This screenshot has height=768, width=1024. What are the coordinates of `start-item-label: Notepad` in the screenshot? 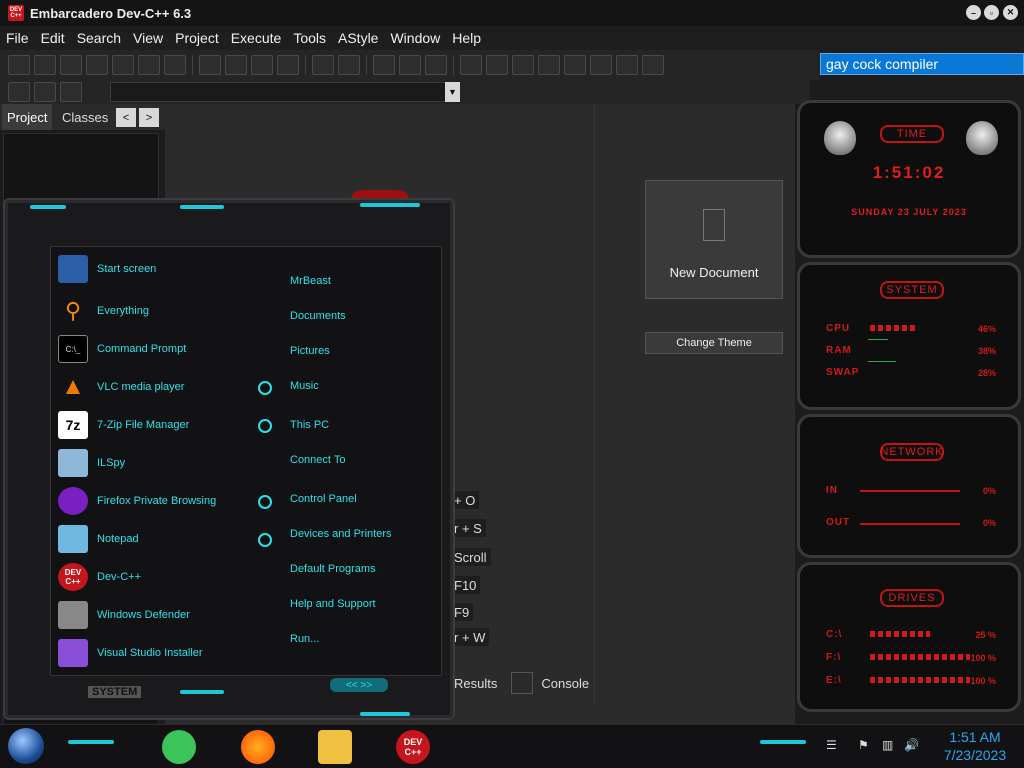 It's located at (118, 539).